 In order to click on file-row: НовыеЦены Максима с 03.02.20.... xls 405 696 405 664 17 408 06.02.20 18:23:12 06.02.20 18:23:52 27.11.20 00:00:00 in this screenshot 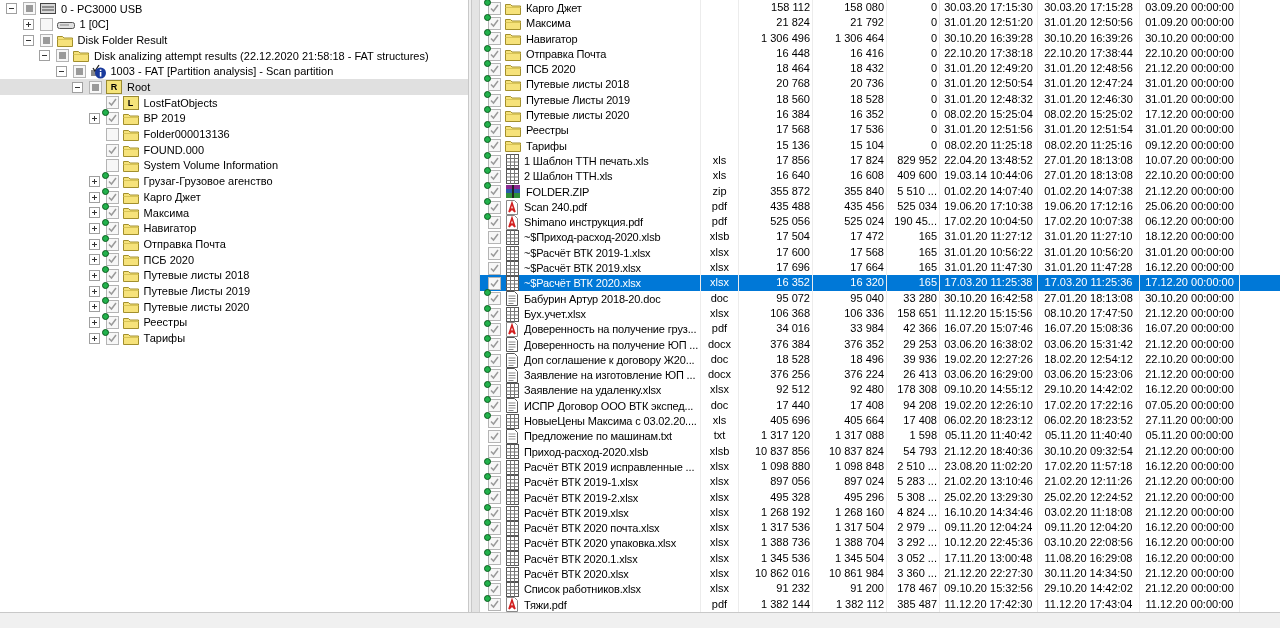, I will do `click(876, 421)`.